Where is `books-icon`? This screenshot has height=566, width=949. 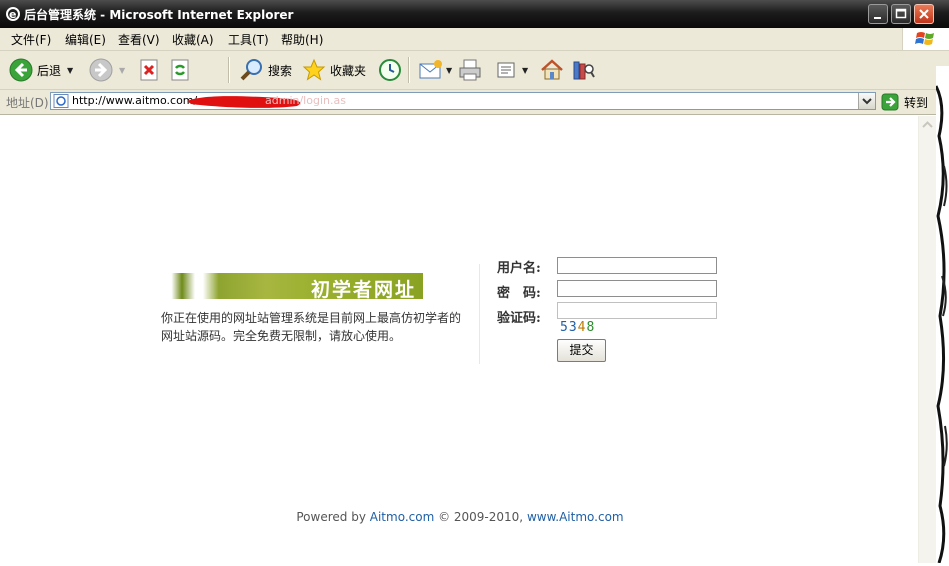
books-icon is located at coordinates (584, 70).